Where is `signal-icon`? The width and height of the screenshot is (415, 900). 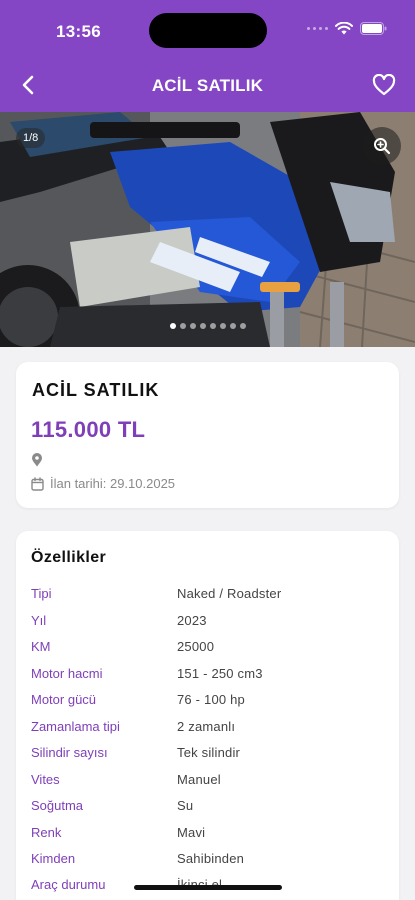
signal-icon is located at coordinates (317, 28).